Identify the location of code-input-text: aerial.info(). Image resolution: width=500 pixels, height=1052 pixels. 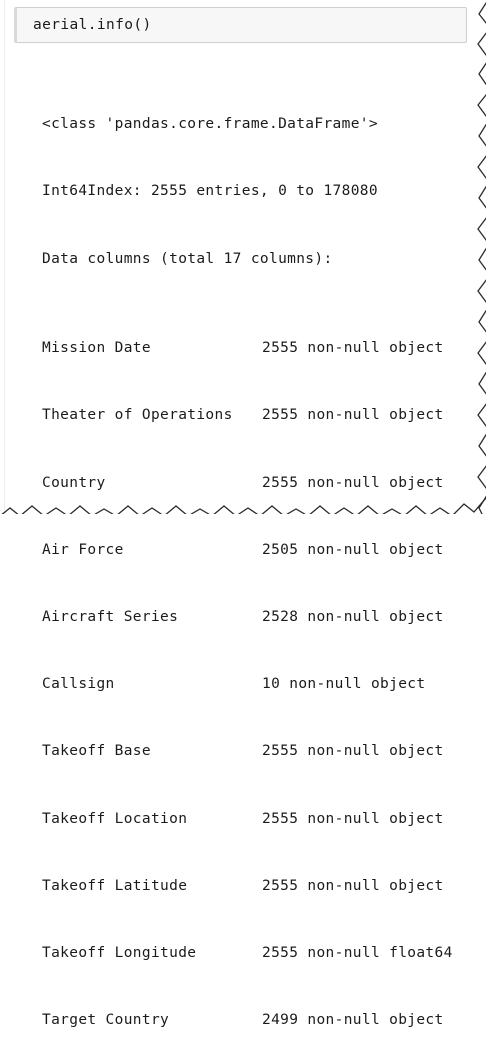
(92, 25).